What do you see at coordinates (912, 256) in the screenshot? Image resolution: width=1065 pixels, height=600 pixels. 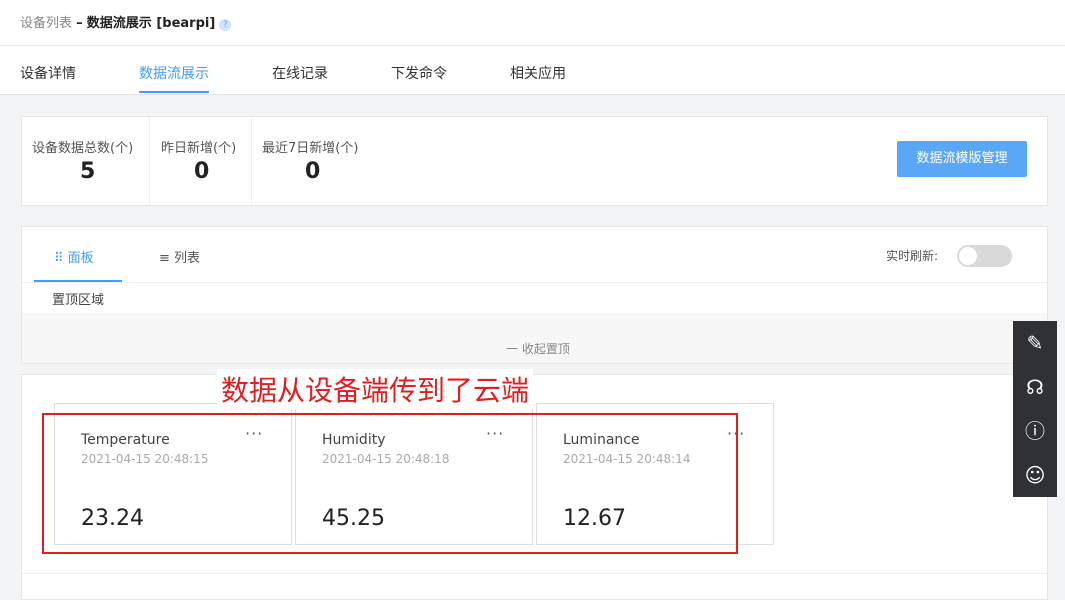 I see `refresh-label: 实时刷新:` at bounding box center [912, 256].